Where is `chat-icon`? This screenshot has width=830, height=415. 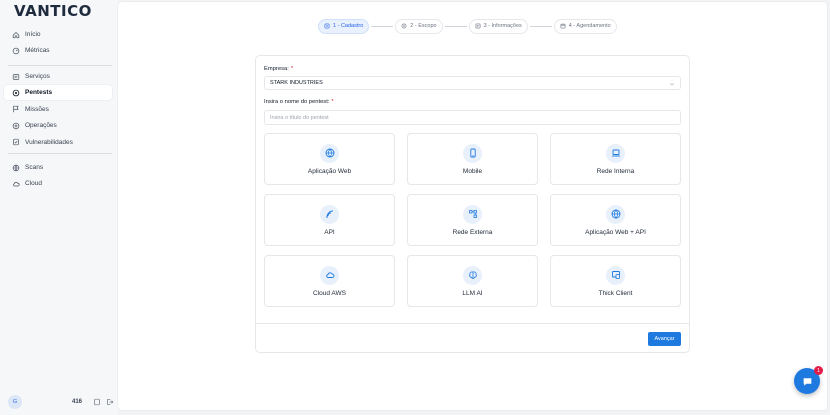
chat-icon is located at coordinates (807, 381).